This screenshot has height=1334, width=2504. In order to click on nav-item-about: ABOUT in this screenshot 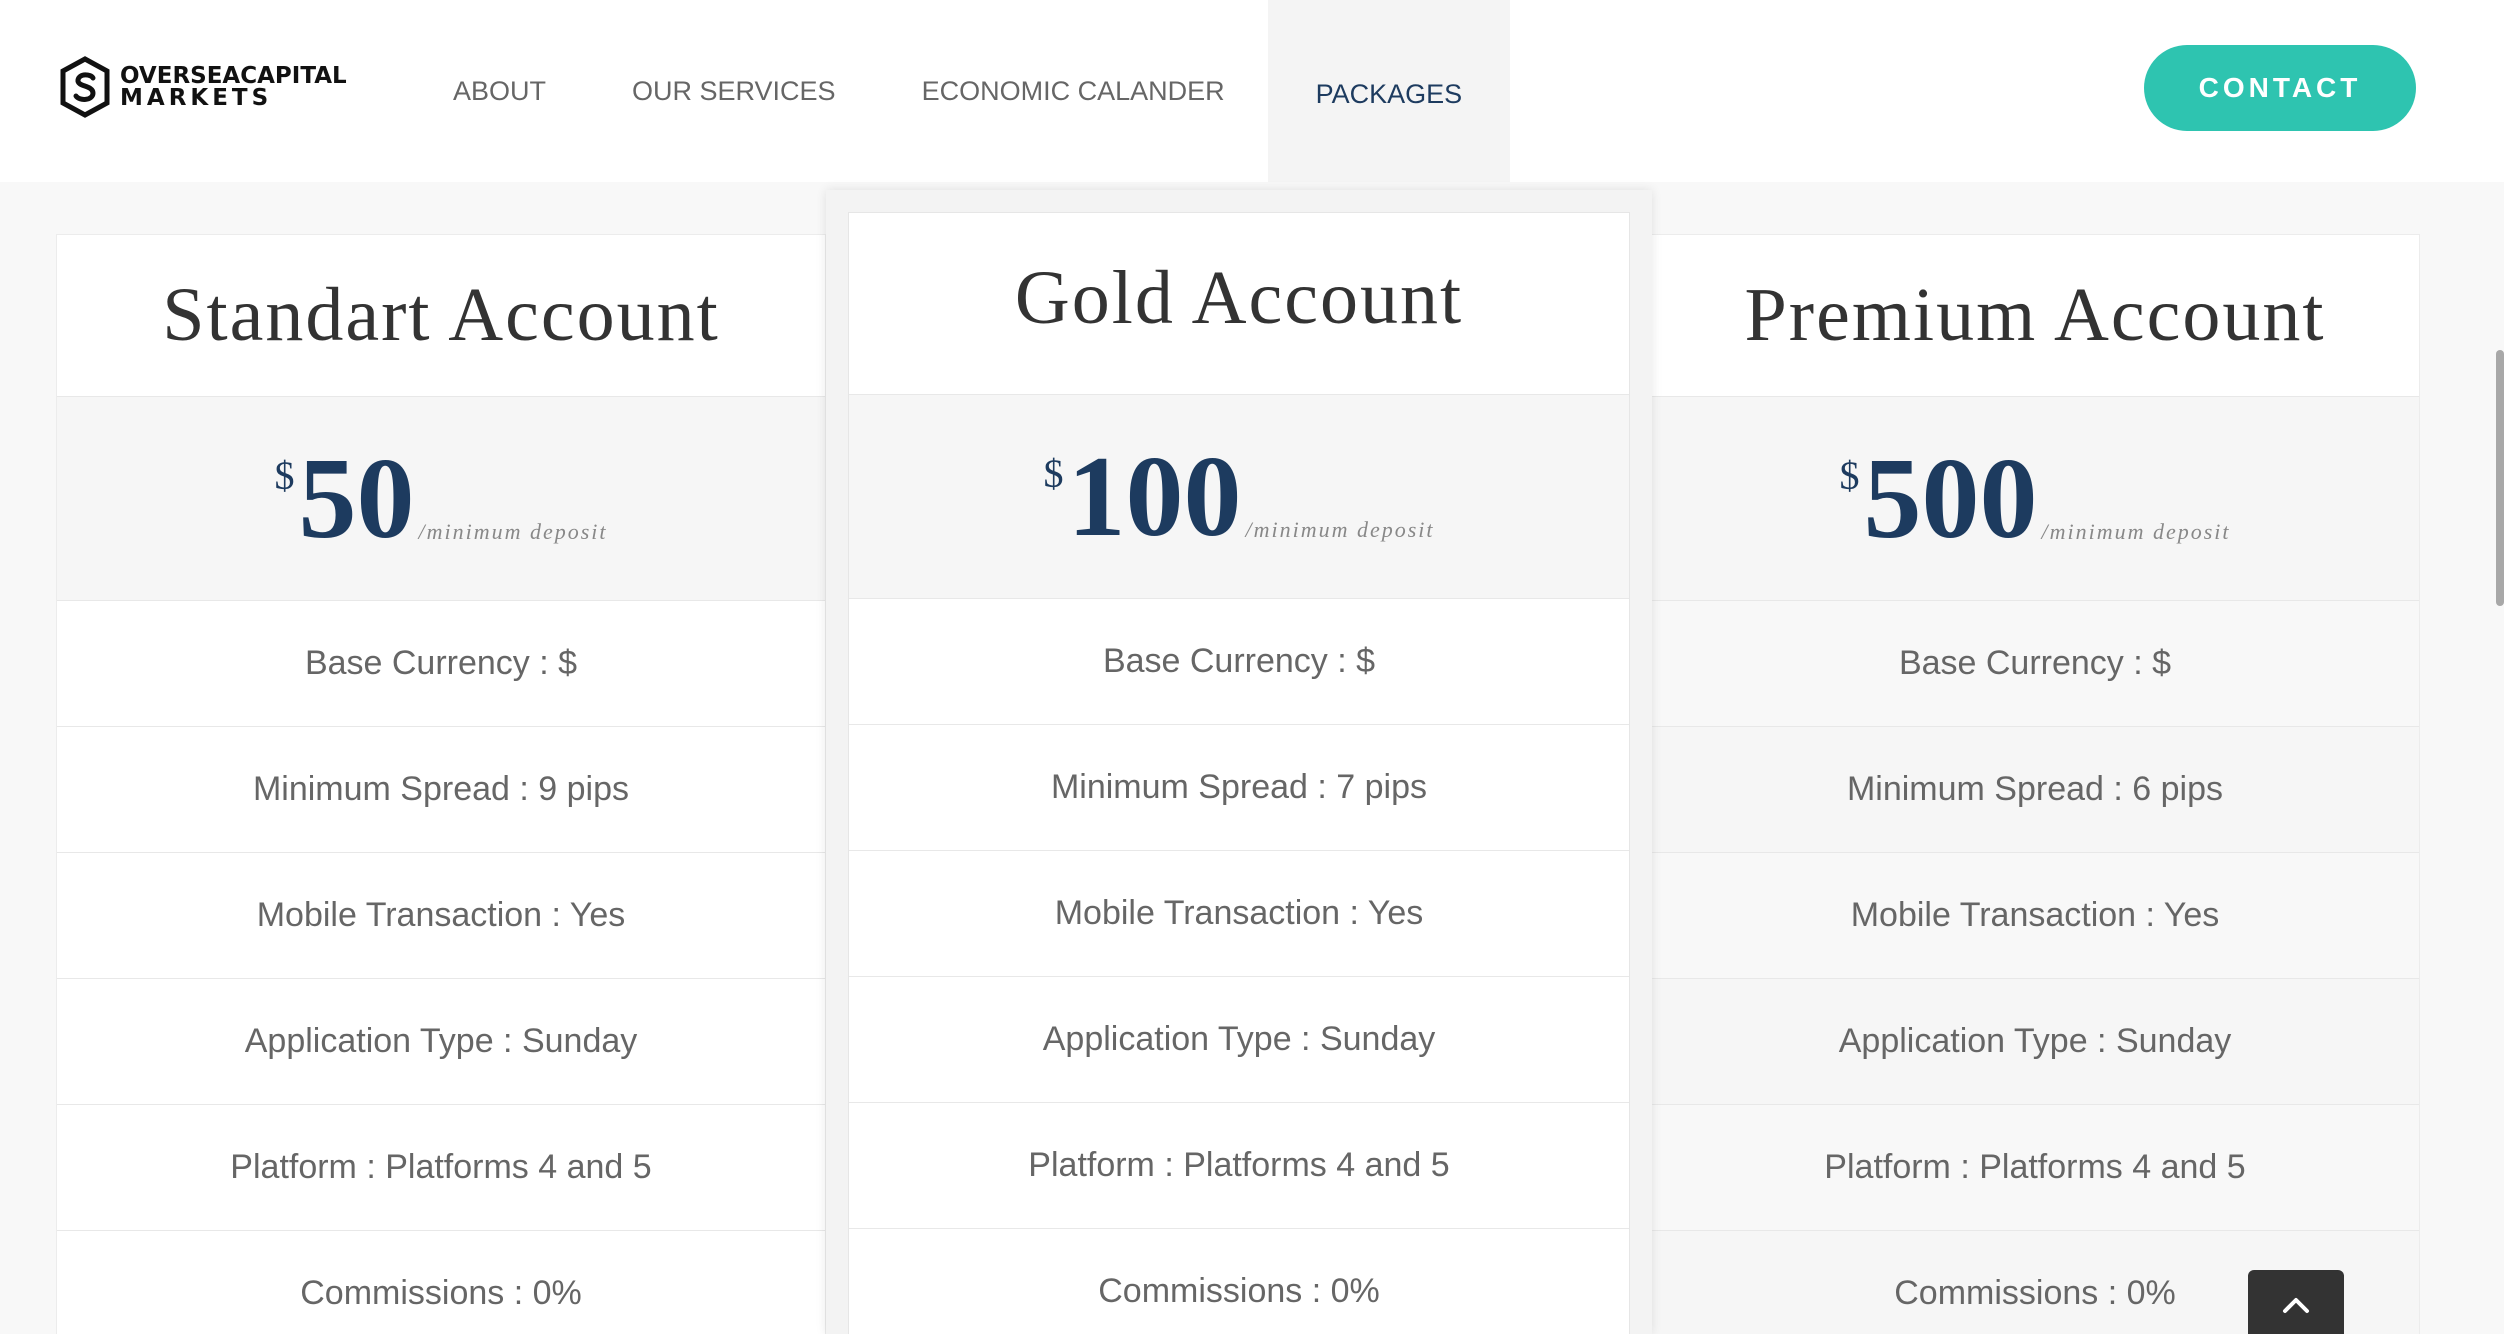, I will do `click(499, 91)`.